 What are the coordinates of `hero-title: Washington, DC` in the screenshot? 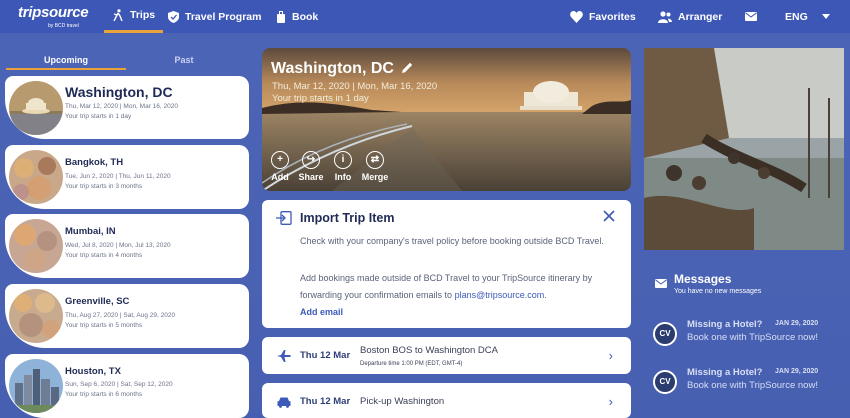 It's located at (342, 69).